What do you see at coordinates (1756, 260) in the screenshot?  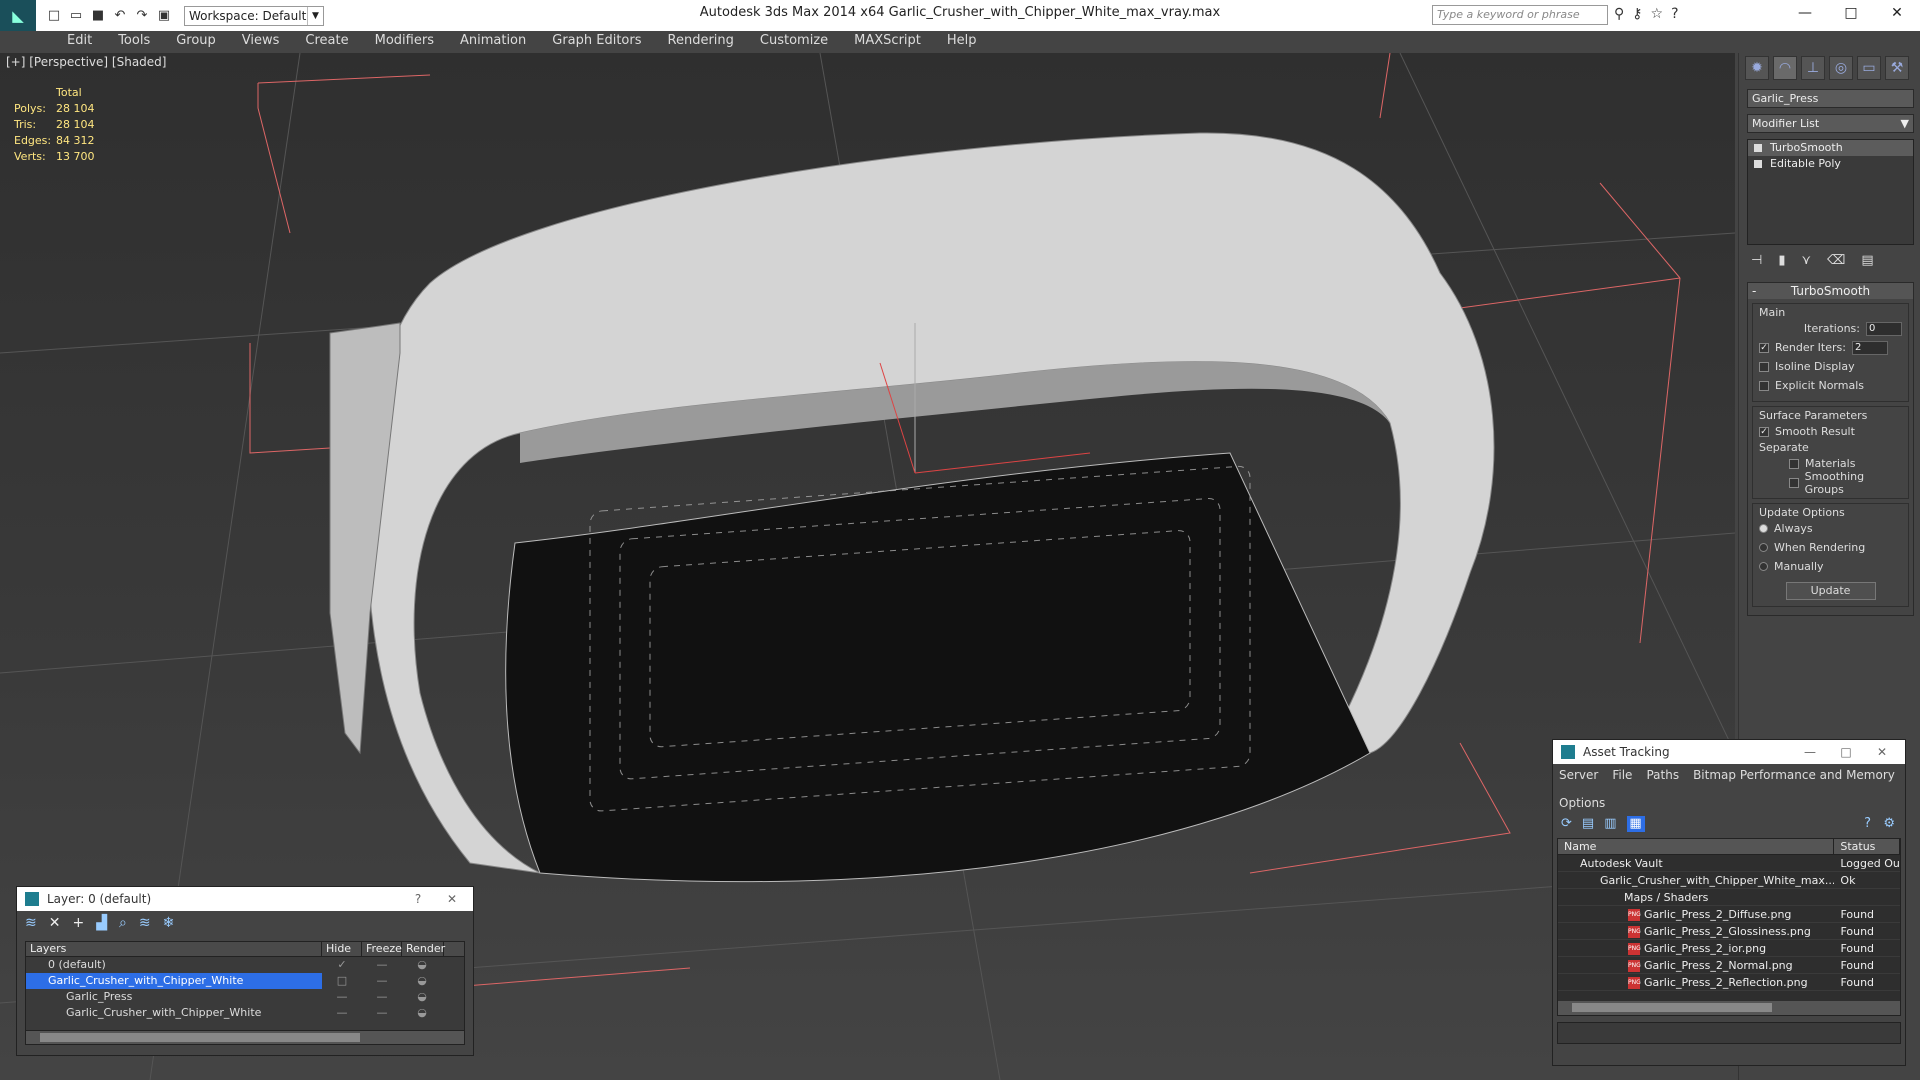 I see `pin-stack-icon: ⊣` at bounding box center [1756, 260].